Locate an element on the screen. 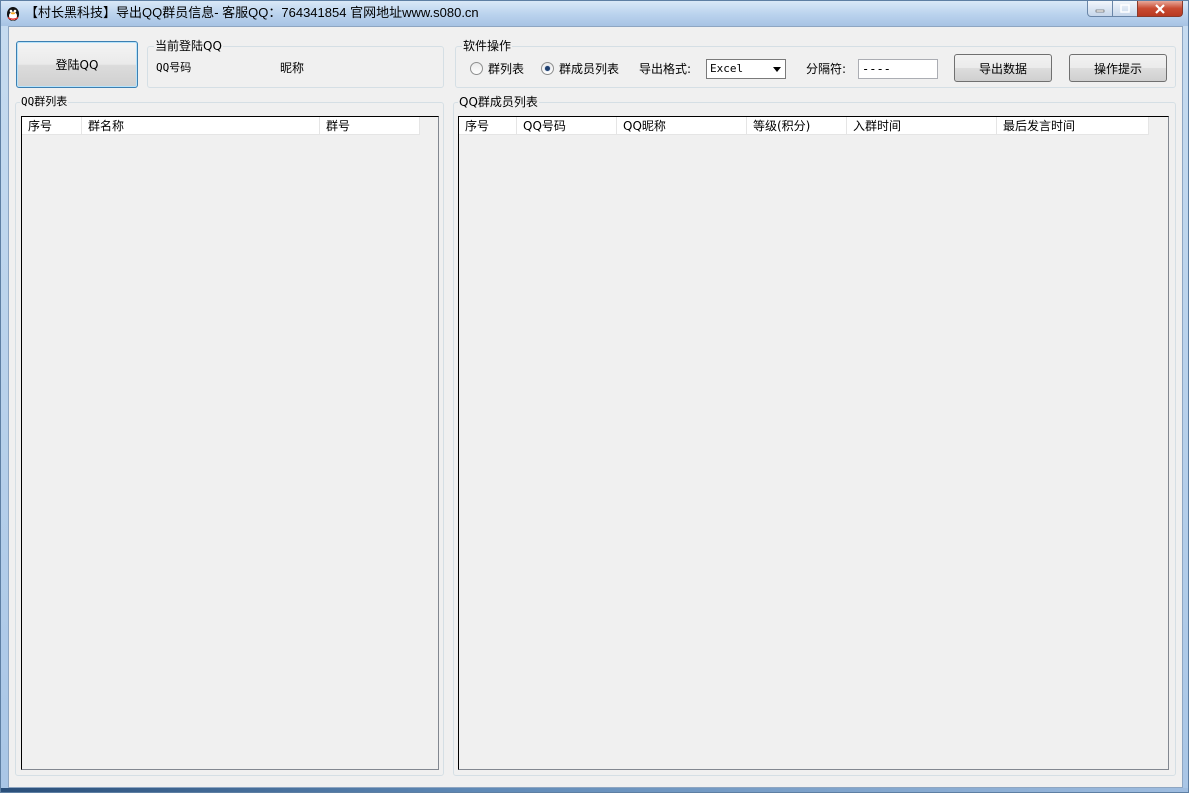 The width and height of the screenshot is (1189, 793). column-header-last-speak-time: 最后发言时间 is located at coordinates (1073, 126).